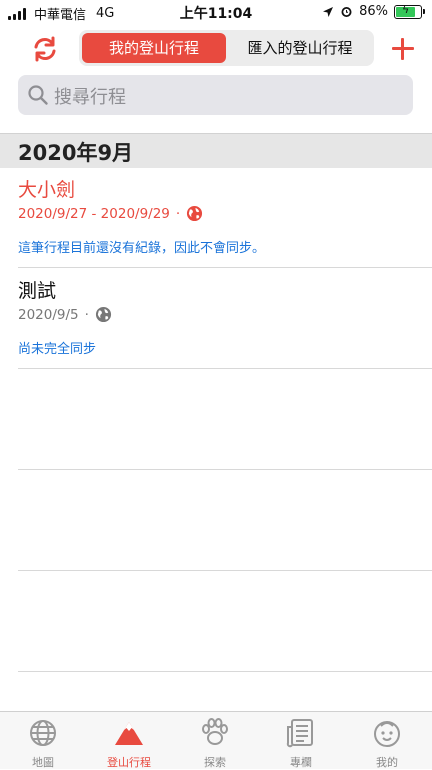  Describe the element at coordinates (142, 248) in the screenshot. I see `trip-sync-note: 這筆行程目前還沒有紀錄，因此不會同步。` at that location.